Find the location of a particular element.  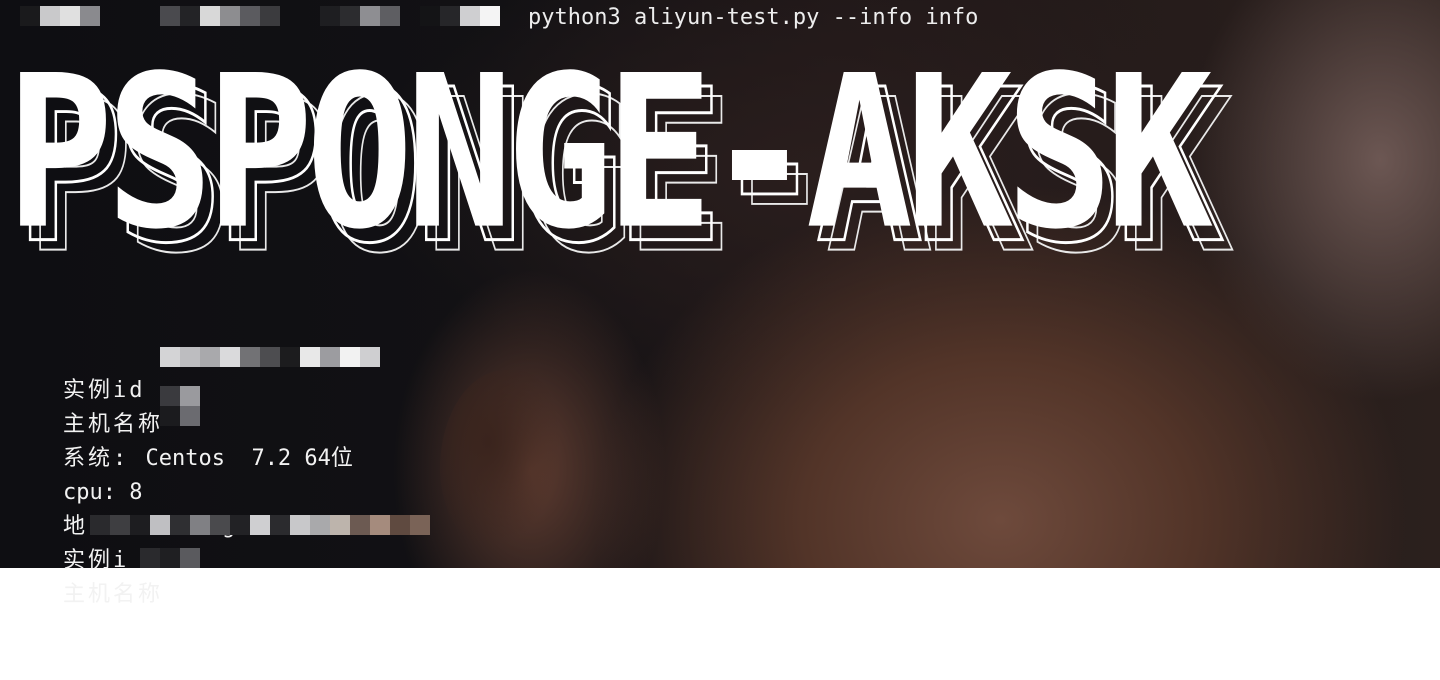

info-line-cpu: cpu: 8 is located at coordinates (360, 473).